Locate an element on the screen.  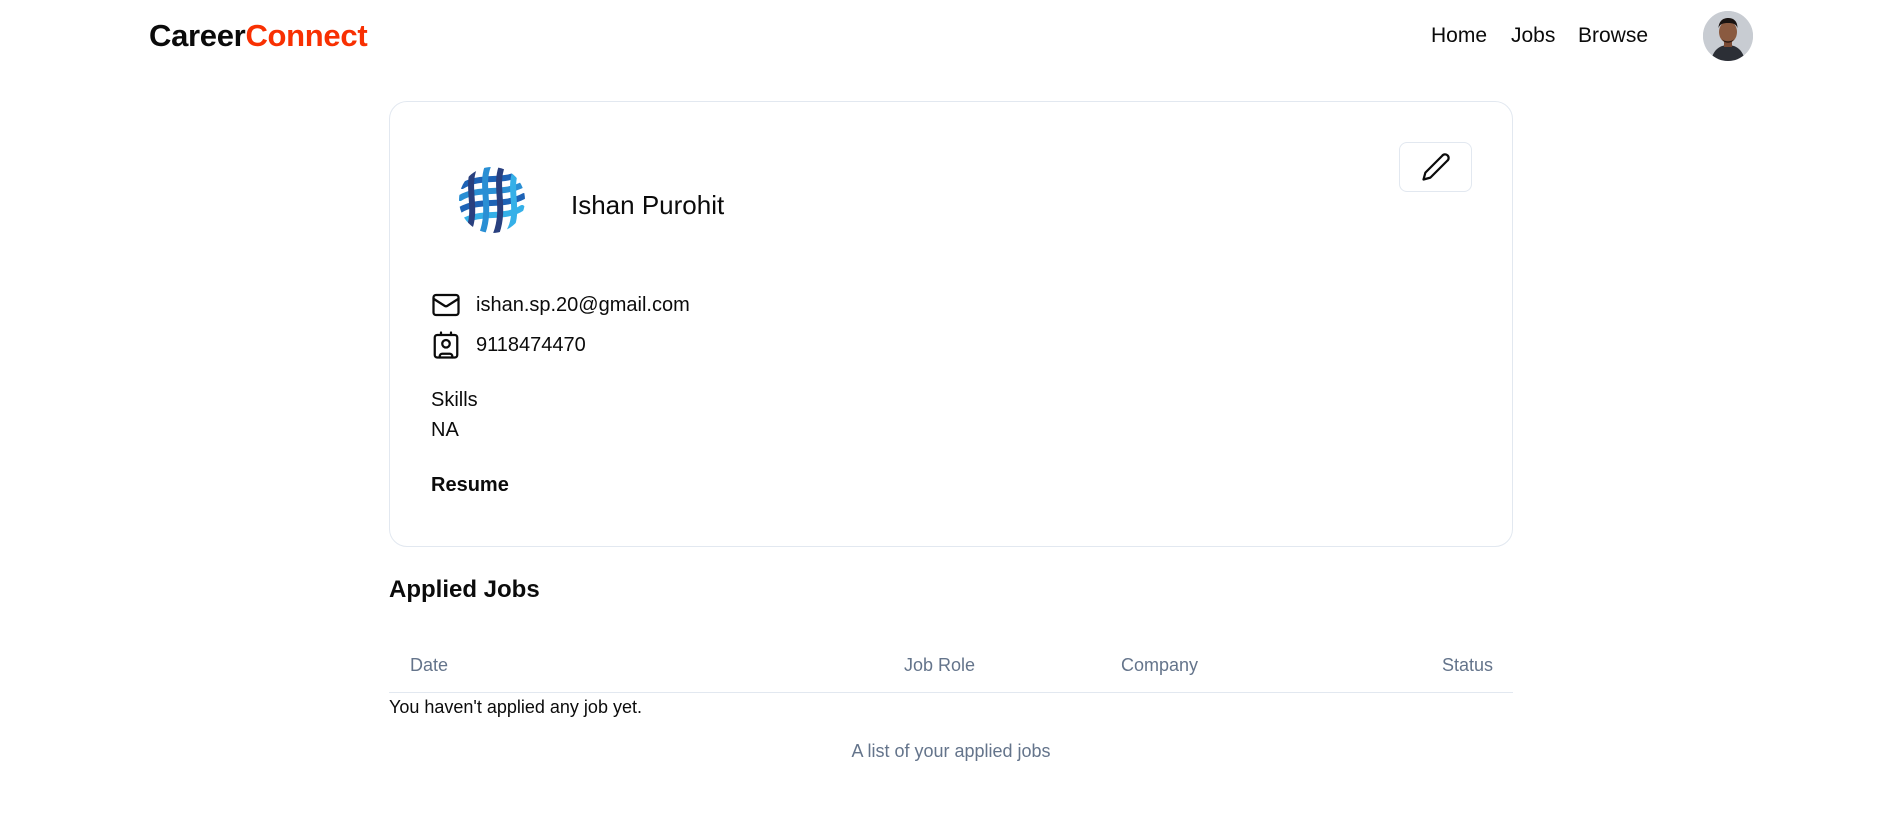
nav-links: Home Jobs Browse is located at coordinates (946, 39).